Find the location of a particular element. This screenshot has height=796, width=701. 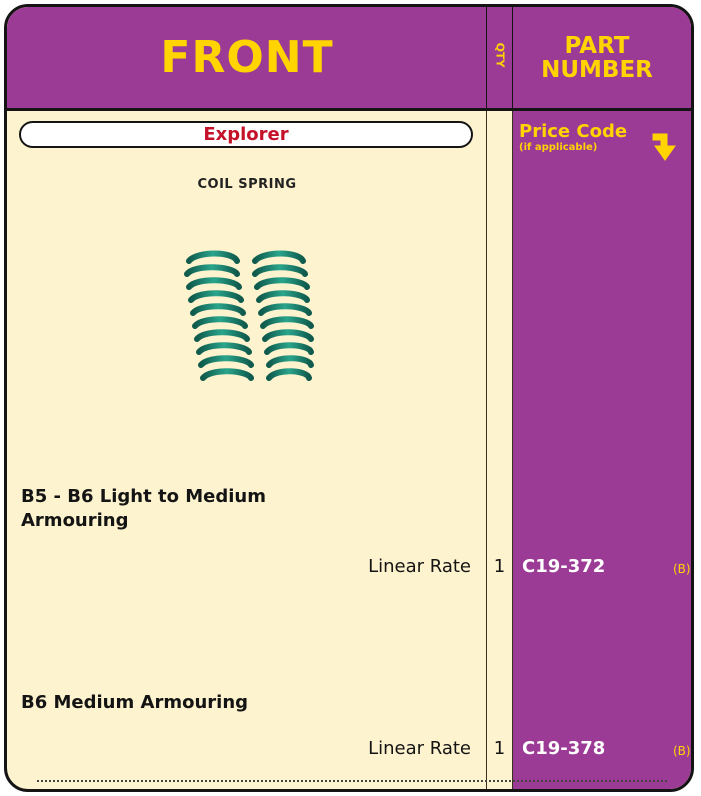

price-code-subtext: (if applicable) is located at coordinates (558, 147).